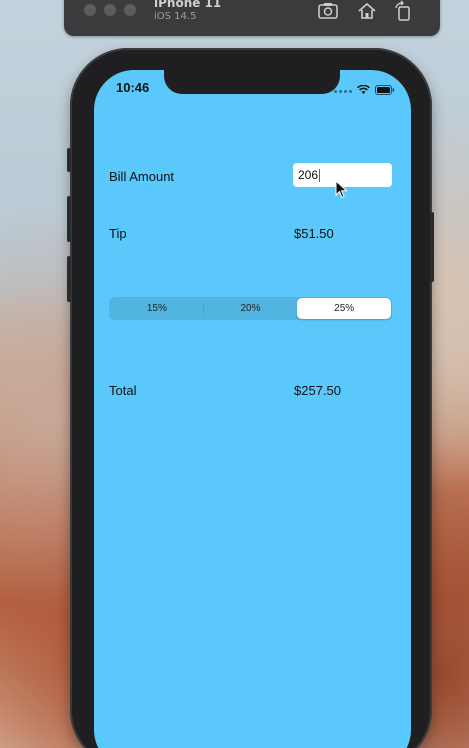 The height and width of the screenshot is (748, 469). What do you see at coordinates (319, 175) in the screenshot?
I see `text-caret` at bounding box center [319, 175].